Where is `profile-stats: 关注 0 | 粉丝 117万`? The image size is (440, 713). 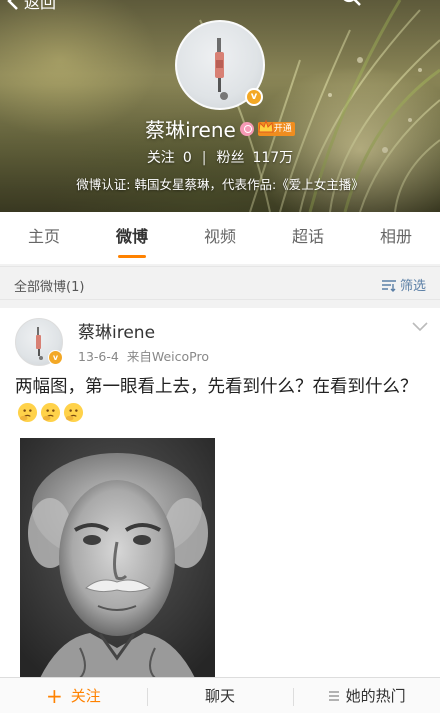 profile-stats: 关注 0 | 粉丝 117万 is located at coordinates (220, 158).